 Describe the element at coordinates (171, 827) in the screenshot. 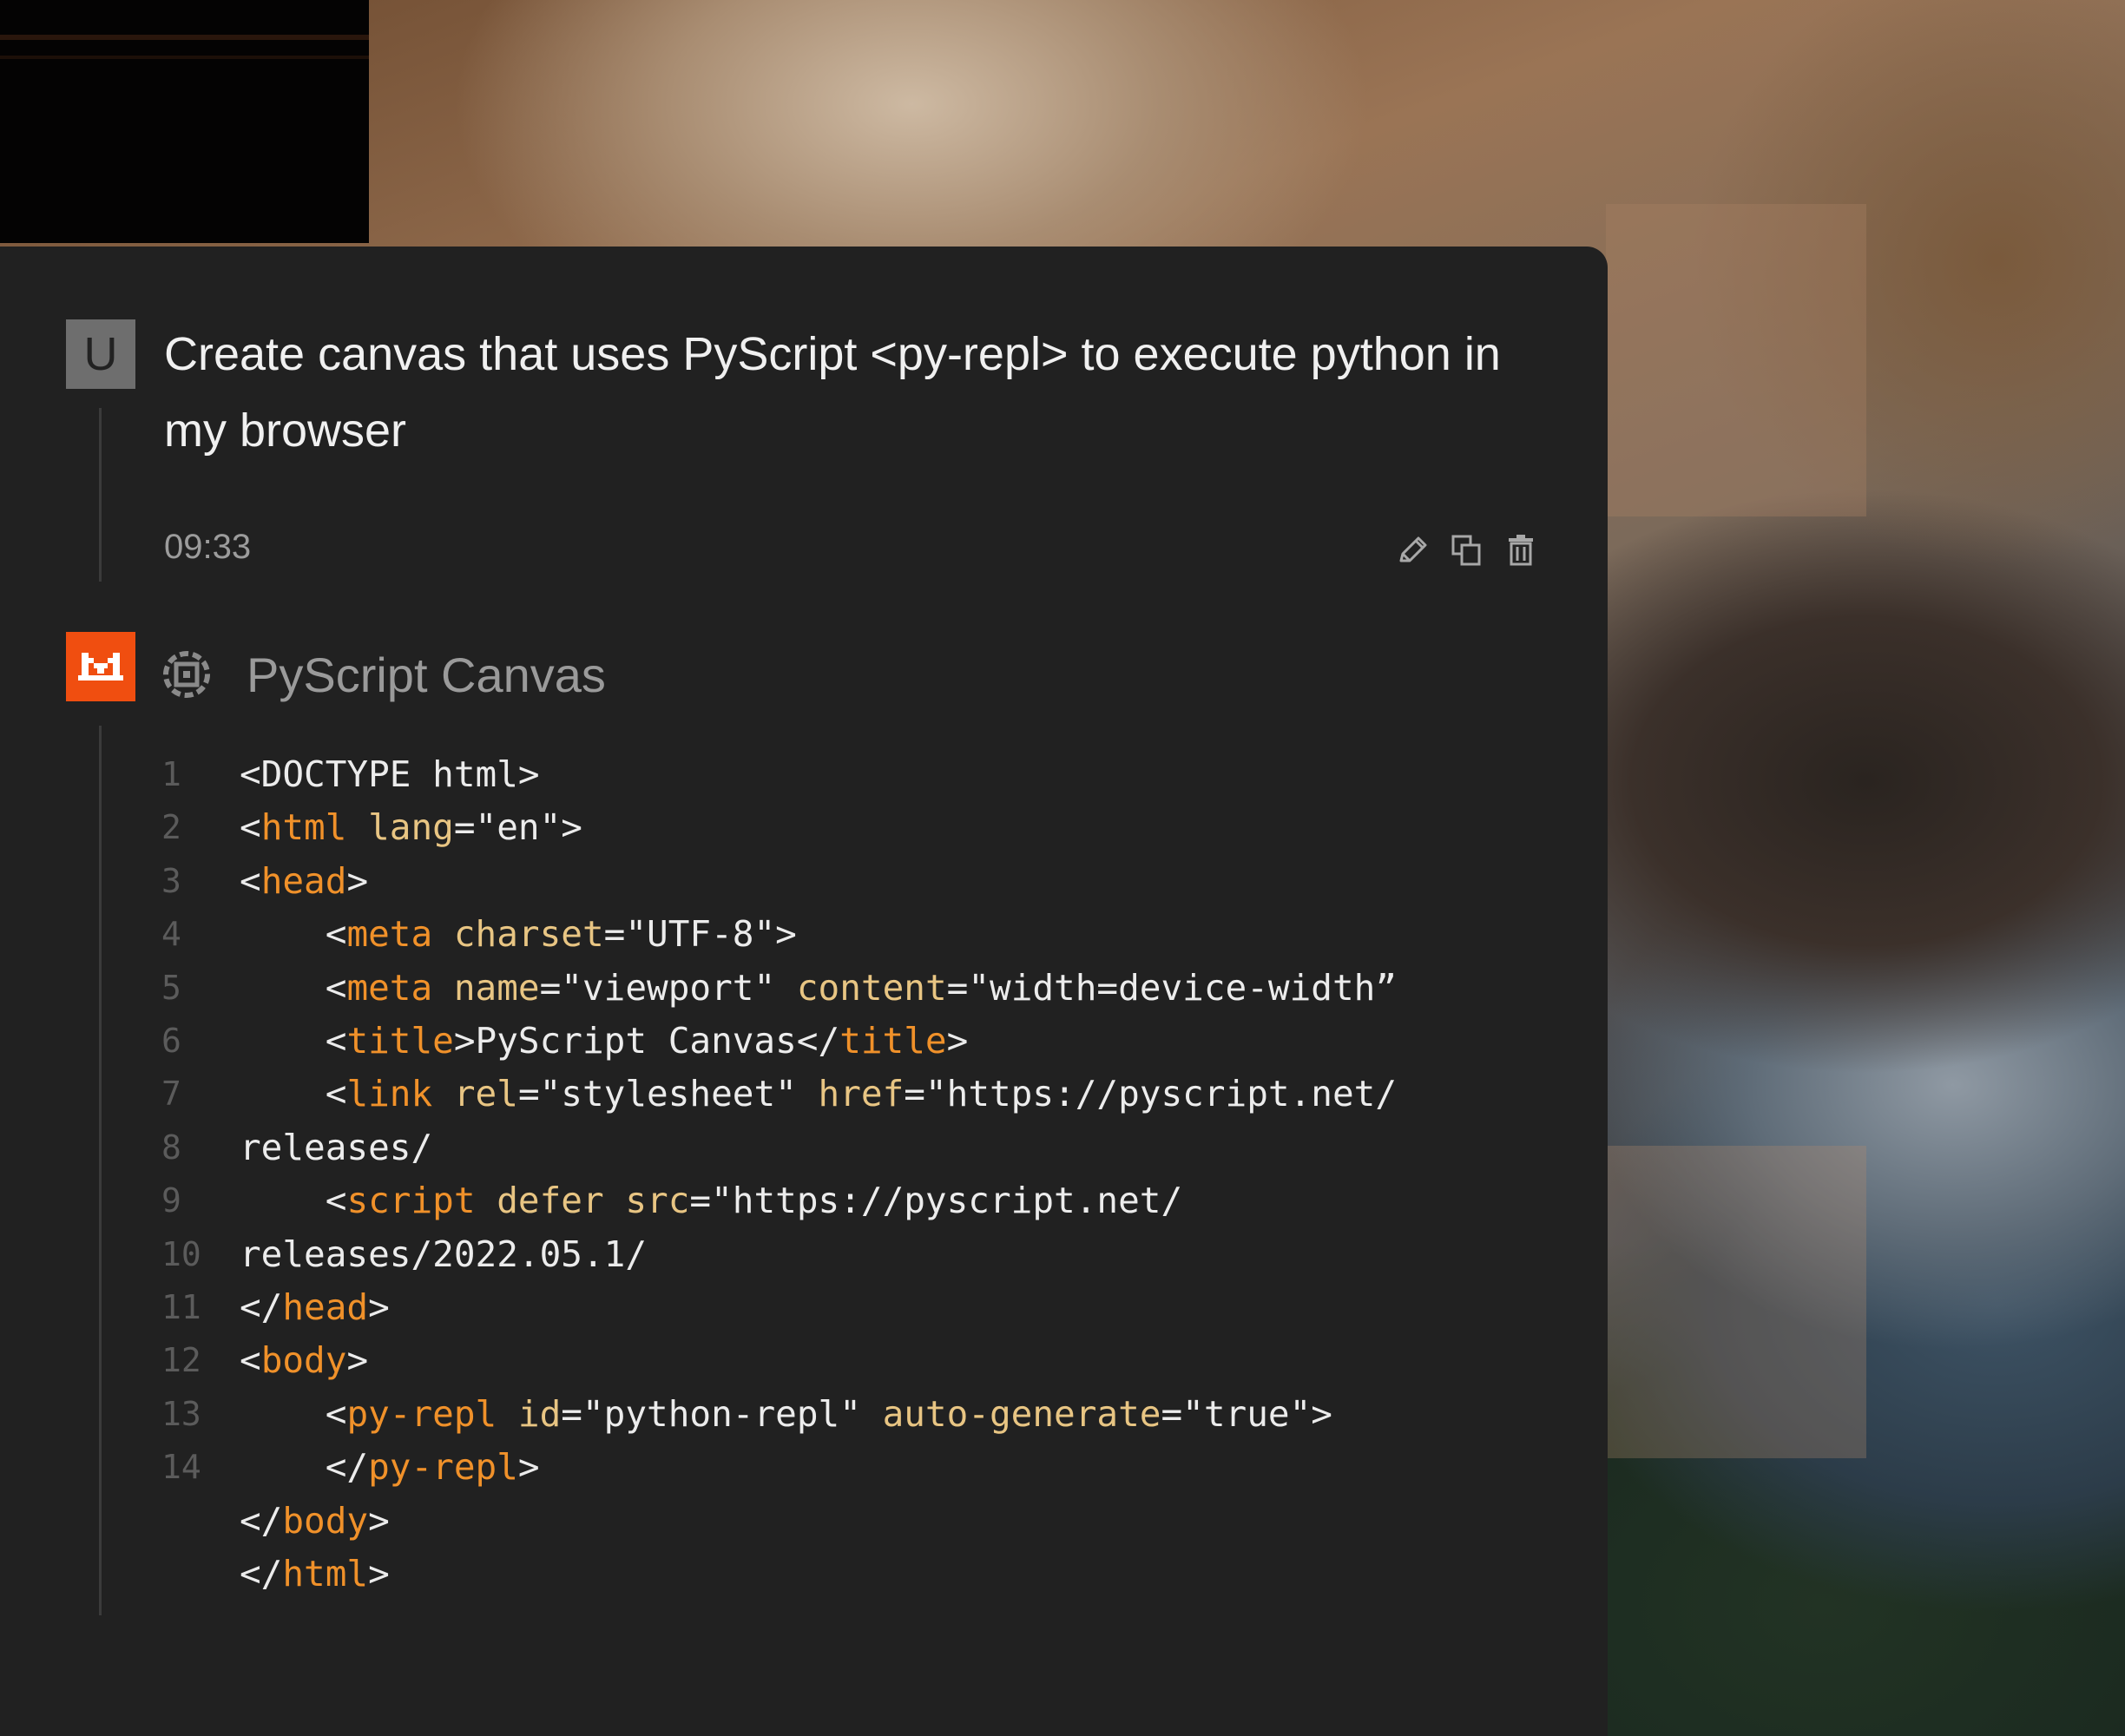

I see `line-number: 2` at that location.